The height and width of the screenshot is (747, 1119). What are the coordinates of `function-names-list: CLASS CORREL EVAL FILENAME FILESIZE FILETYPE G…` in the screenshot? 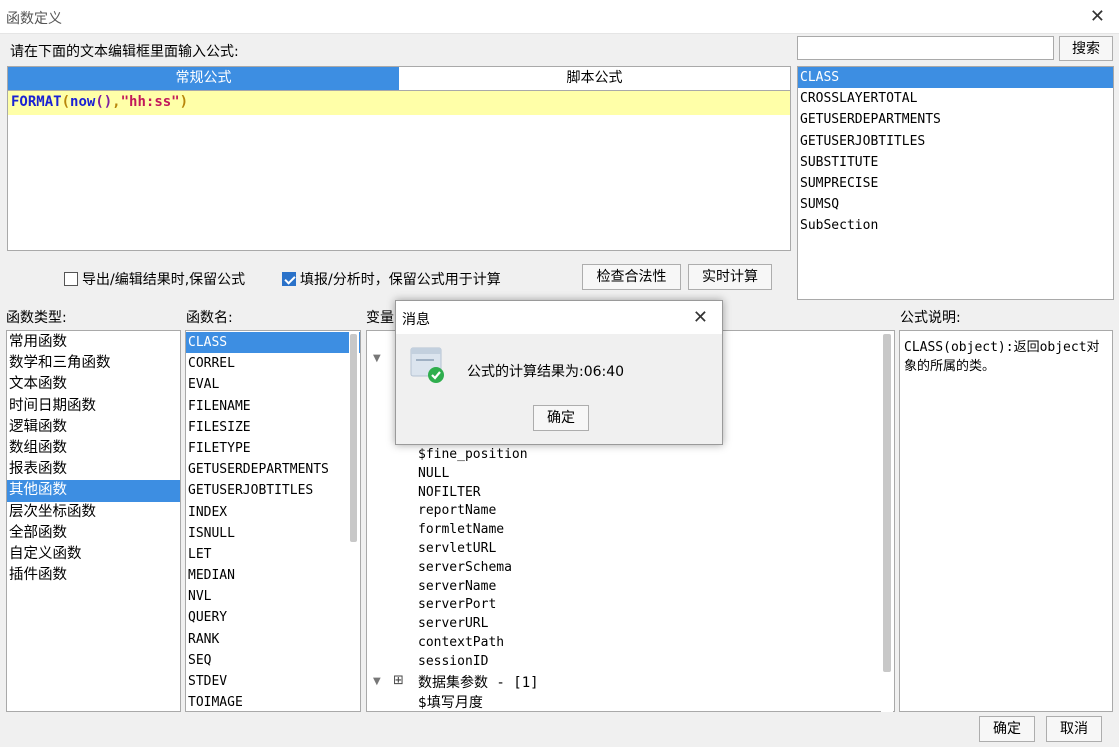 It's located at (273, 521).